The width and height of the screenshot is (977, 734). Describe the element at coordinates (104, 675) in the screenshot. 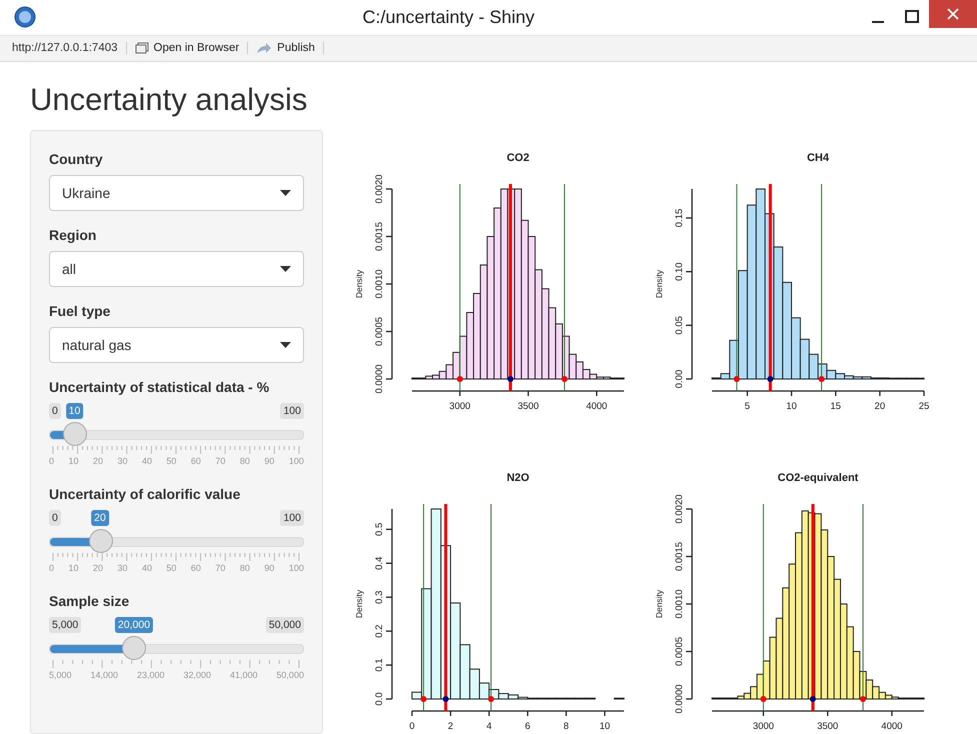

I see `slider-tick-label: 14,000` at that location.